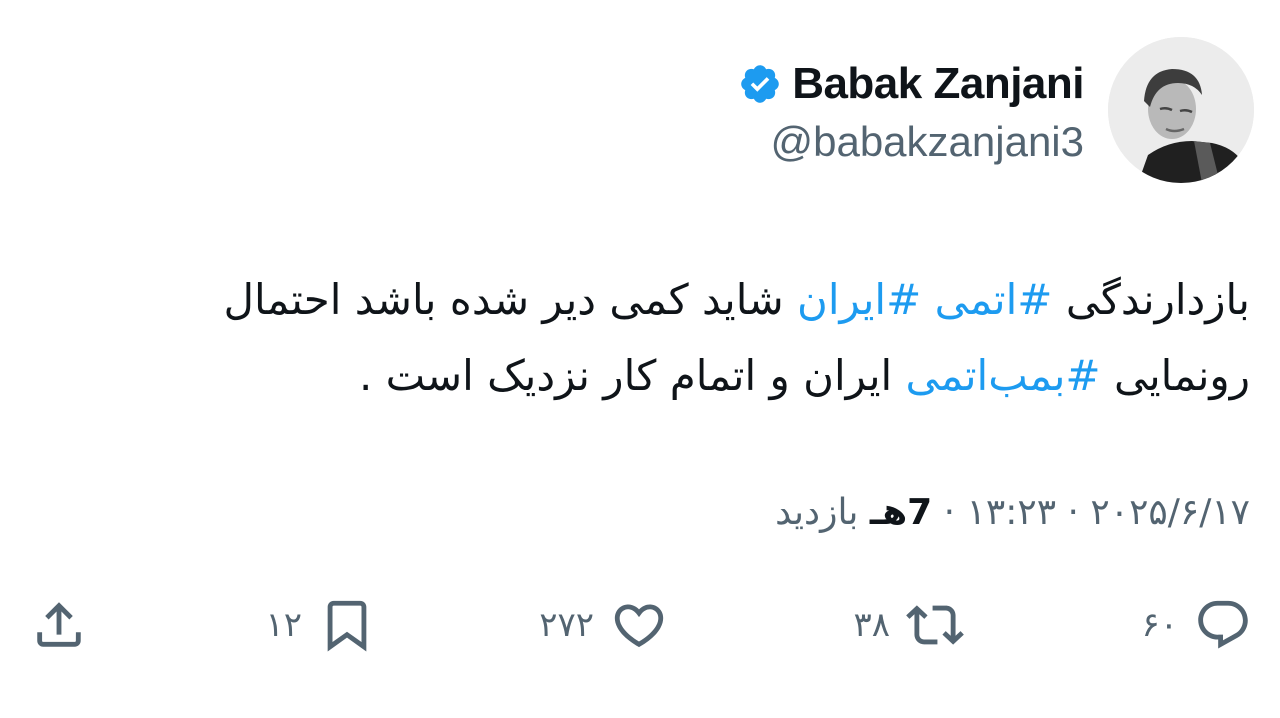  Describe the element at coordinates (901, 512) in the screenshot. I see `views-count: 7هـ` at that location.